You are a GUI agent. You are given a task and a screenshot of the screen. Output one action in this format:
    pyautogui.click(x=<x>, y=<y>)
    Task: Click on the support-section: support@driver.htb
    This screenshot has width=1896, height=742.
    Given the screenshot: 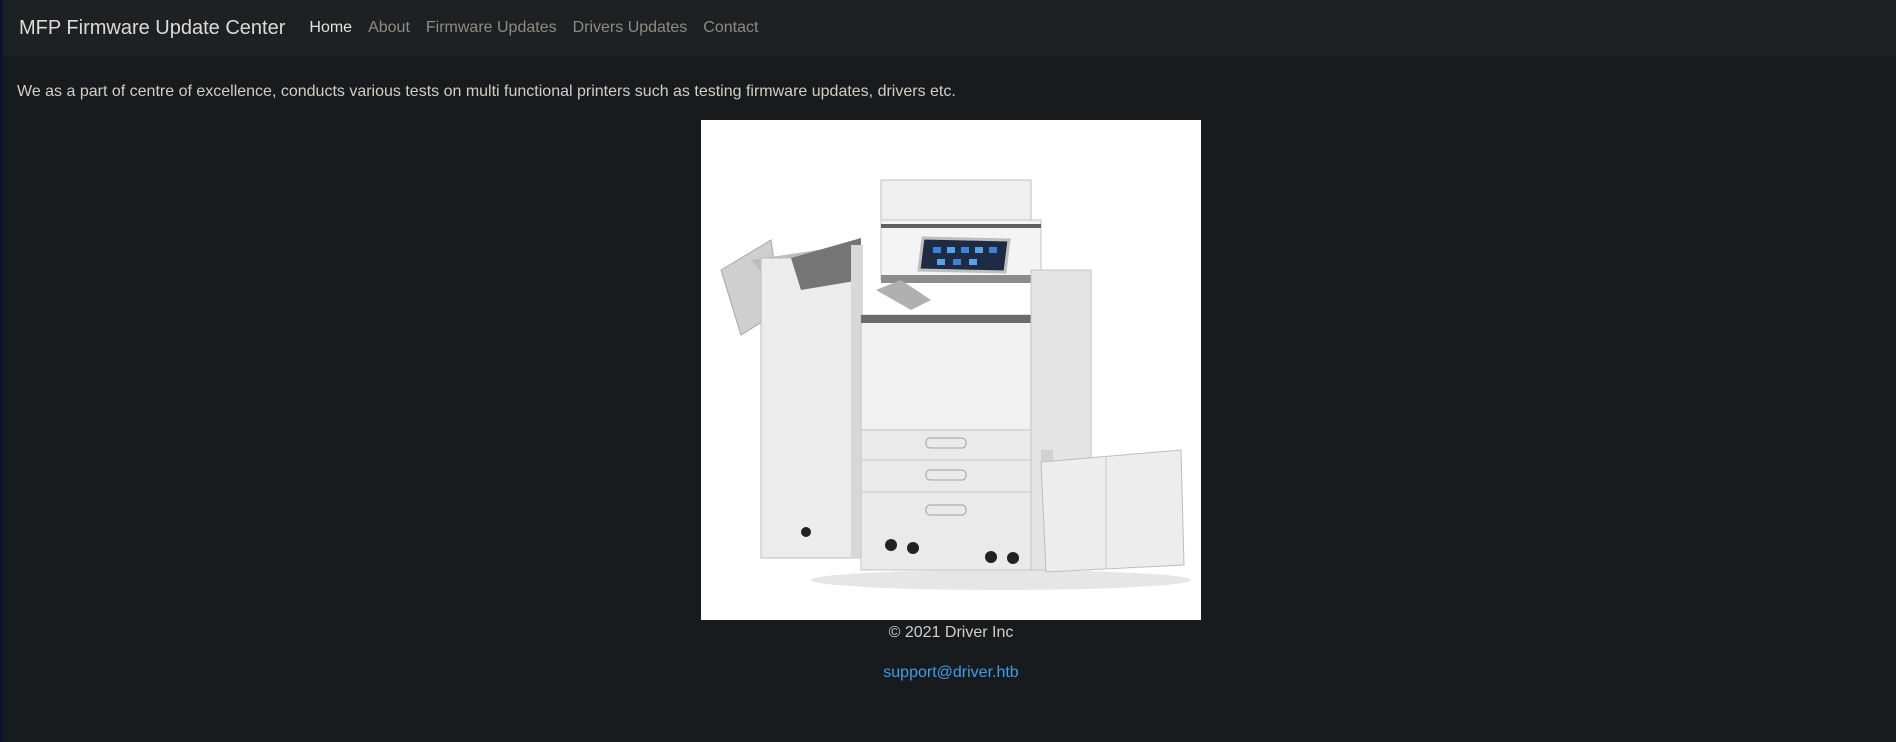 What is the action you would take?
    pyautogui.click(x=949, y=673)
    